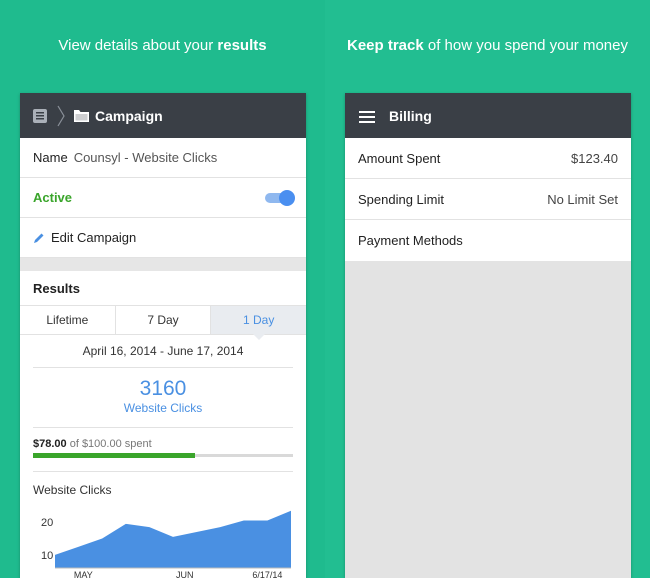 The image size is (650, 578). What do you see at coordinates (163, 388) in the screenshot?
I see `metric-value: 3160` at bounding box center [163, 388].